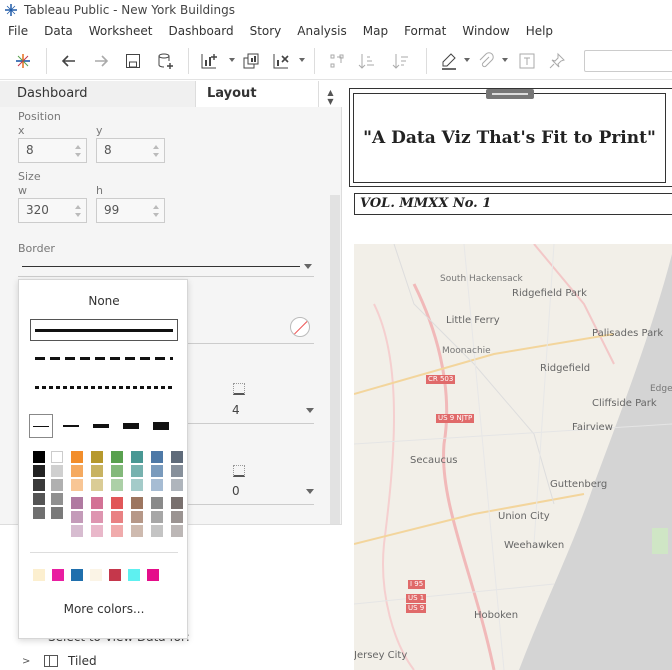 This screenshot has width=672, height=670. Describe the element at coordinates (251, 61) in the screenshot. I see `duplicate-sheet-icon` at that location.